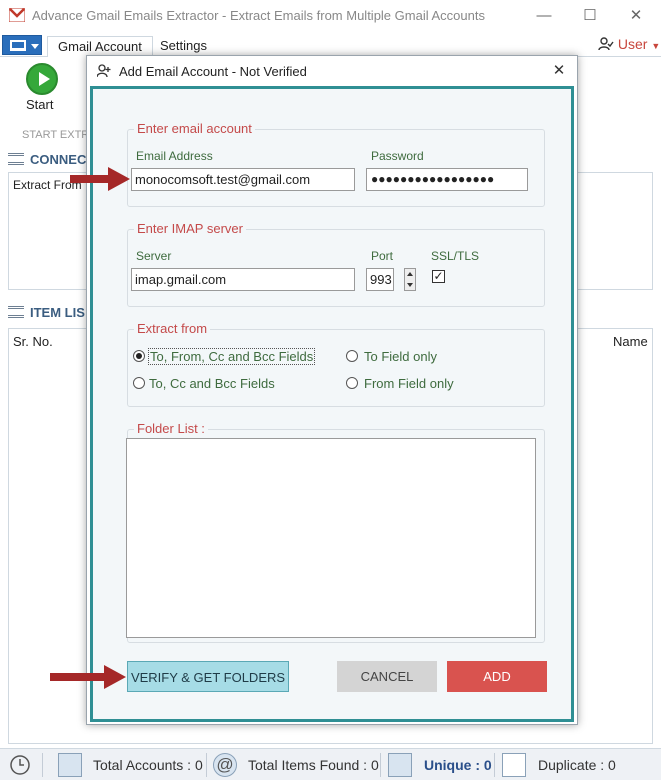  Describe the element at coordinates (382, 256) in the screenshot. I see `port-label: Port` at that location.